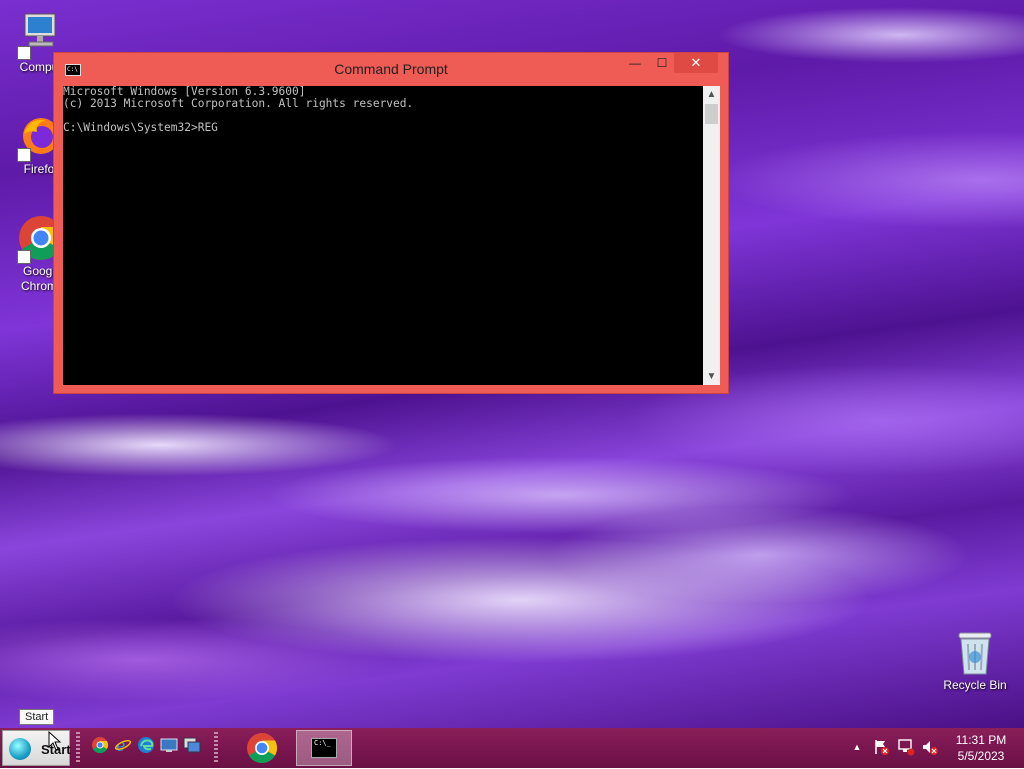 The height and width of the screenshot is (769, 1024). Describe the element at coordinates (37, 717) in the screenshot. I see `start-tooltip: Start` at that location.